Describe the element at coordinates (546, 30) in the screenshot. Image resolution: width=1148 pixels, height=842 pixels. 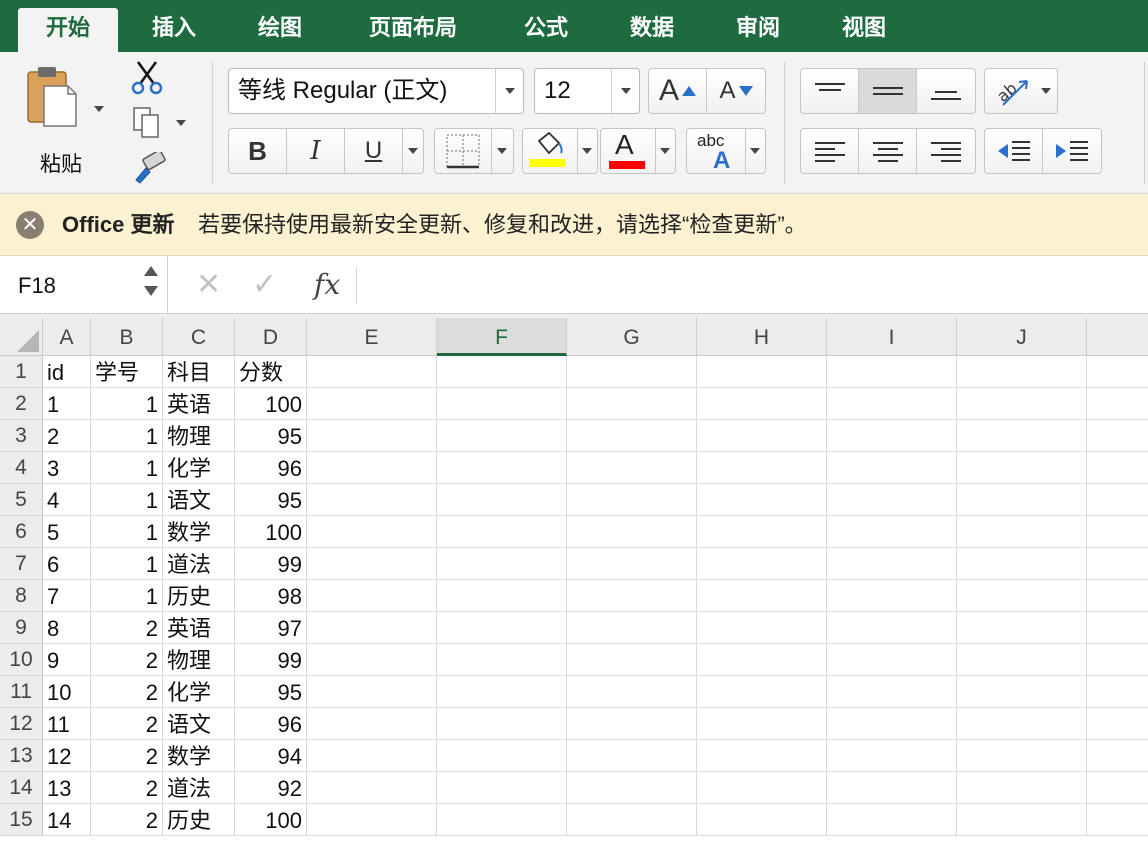
I see `tab-formulas: 公式` at that location.